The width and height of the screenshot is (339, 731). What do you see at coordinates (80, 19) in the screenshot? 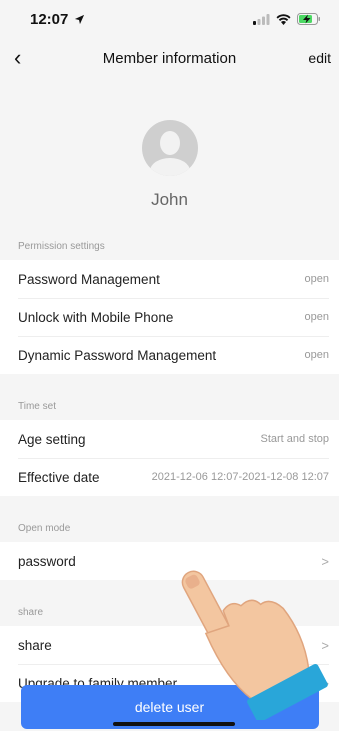
I see `location-arrow-icon` at bounding box center [80, 19].